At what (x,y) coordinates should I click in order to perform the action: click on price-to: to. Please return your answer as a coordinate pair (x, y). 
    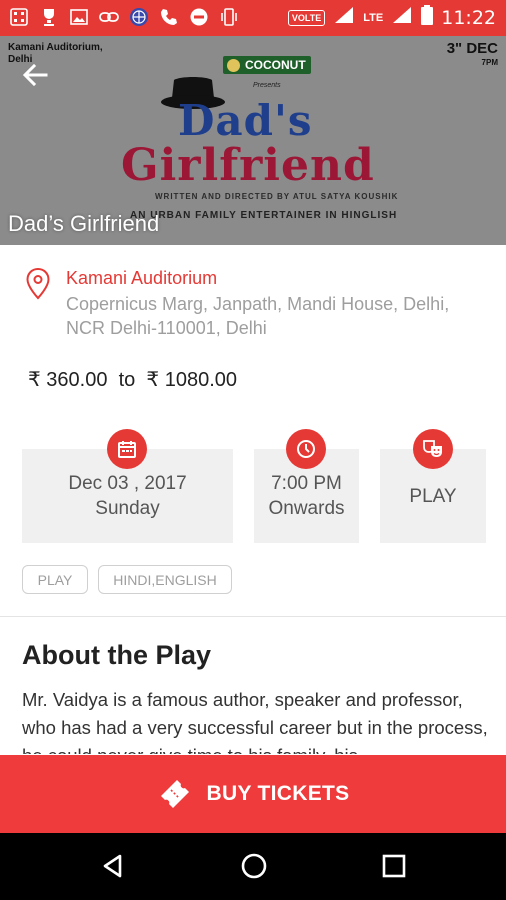
    Looking at the image, I should click on (127, 380).